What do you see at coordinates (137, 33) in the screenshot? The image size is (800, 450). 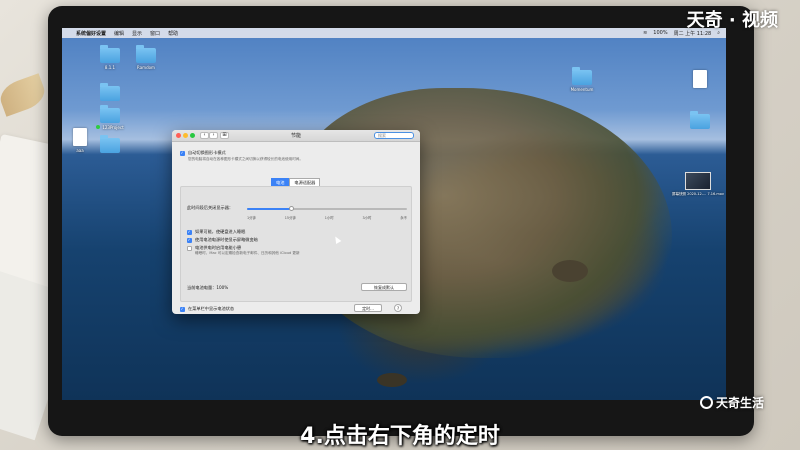 I see `menu-view: 显示` at bounding box center [137, 33].